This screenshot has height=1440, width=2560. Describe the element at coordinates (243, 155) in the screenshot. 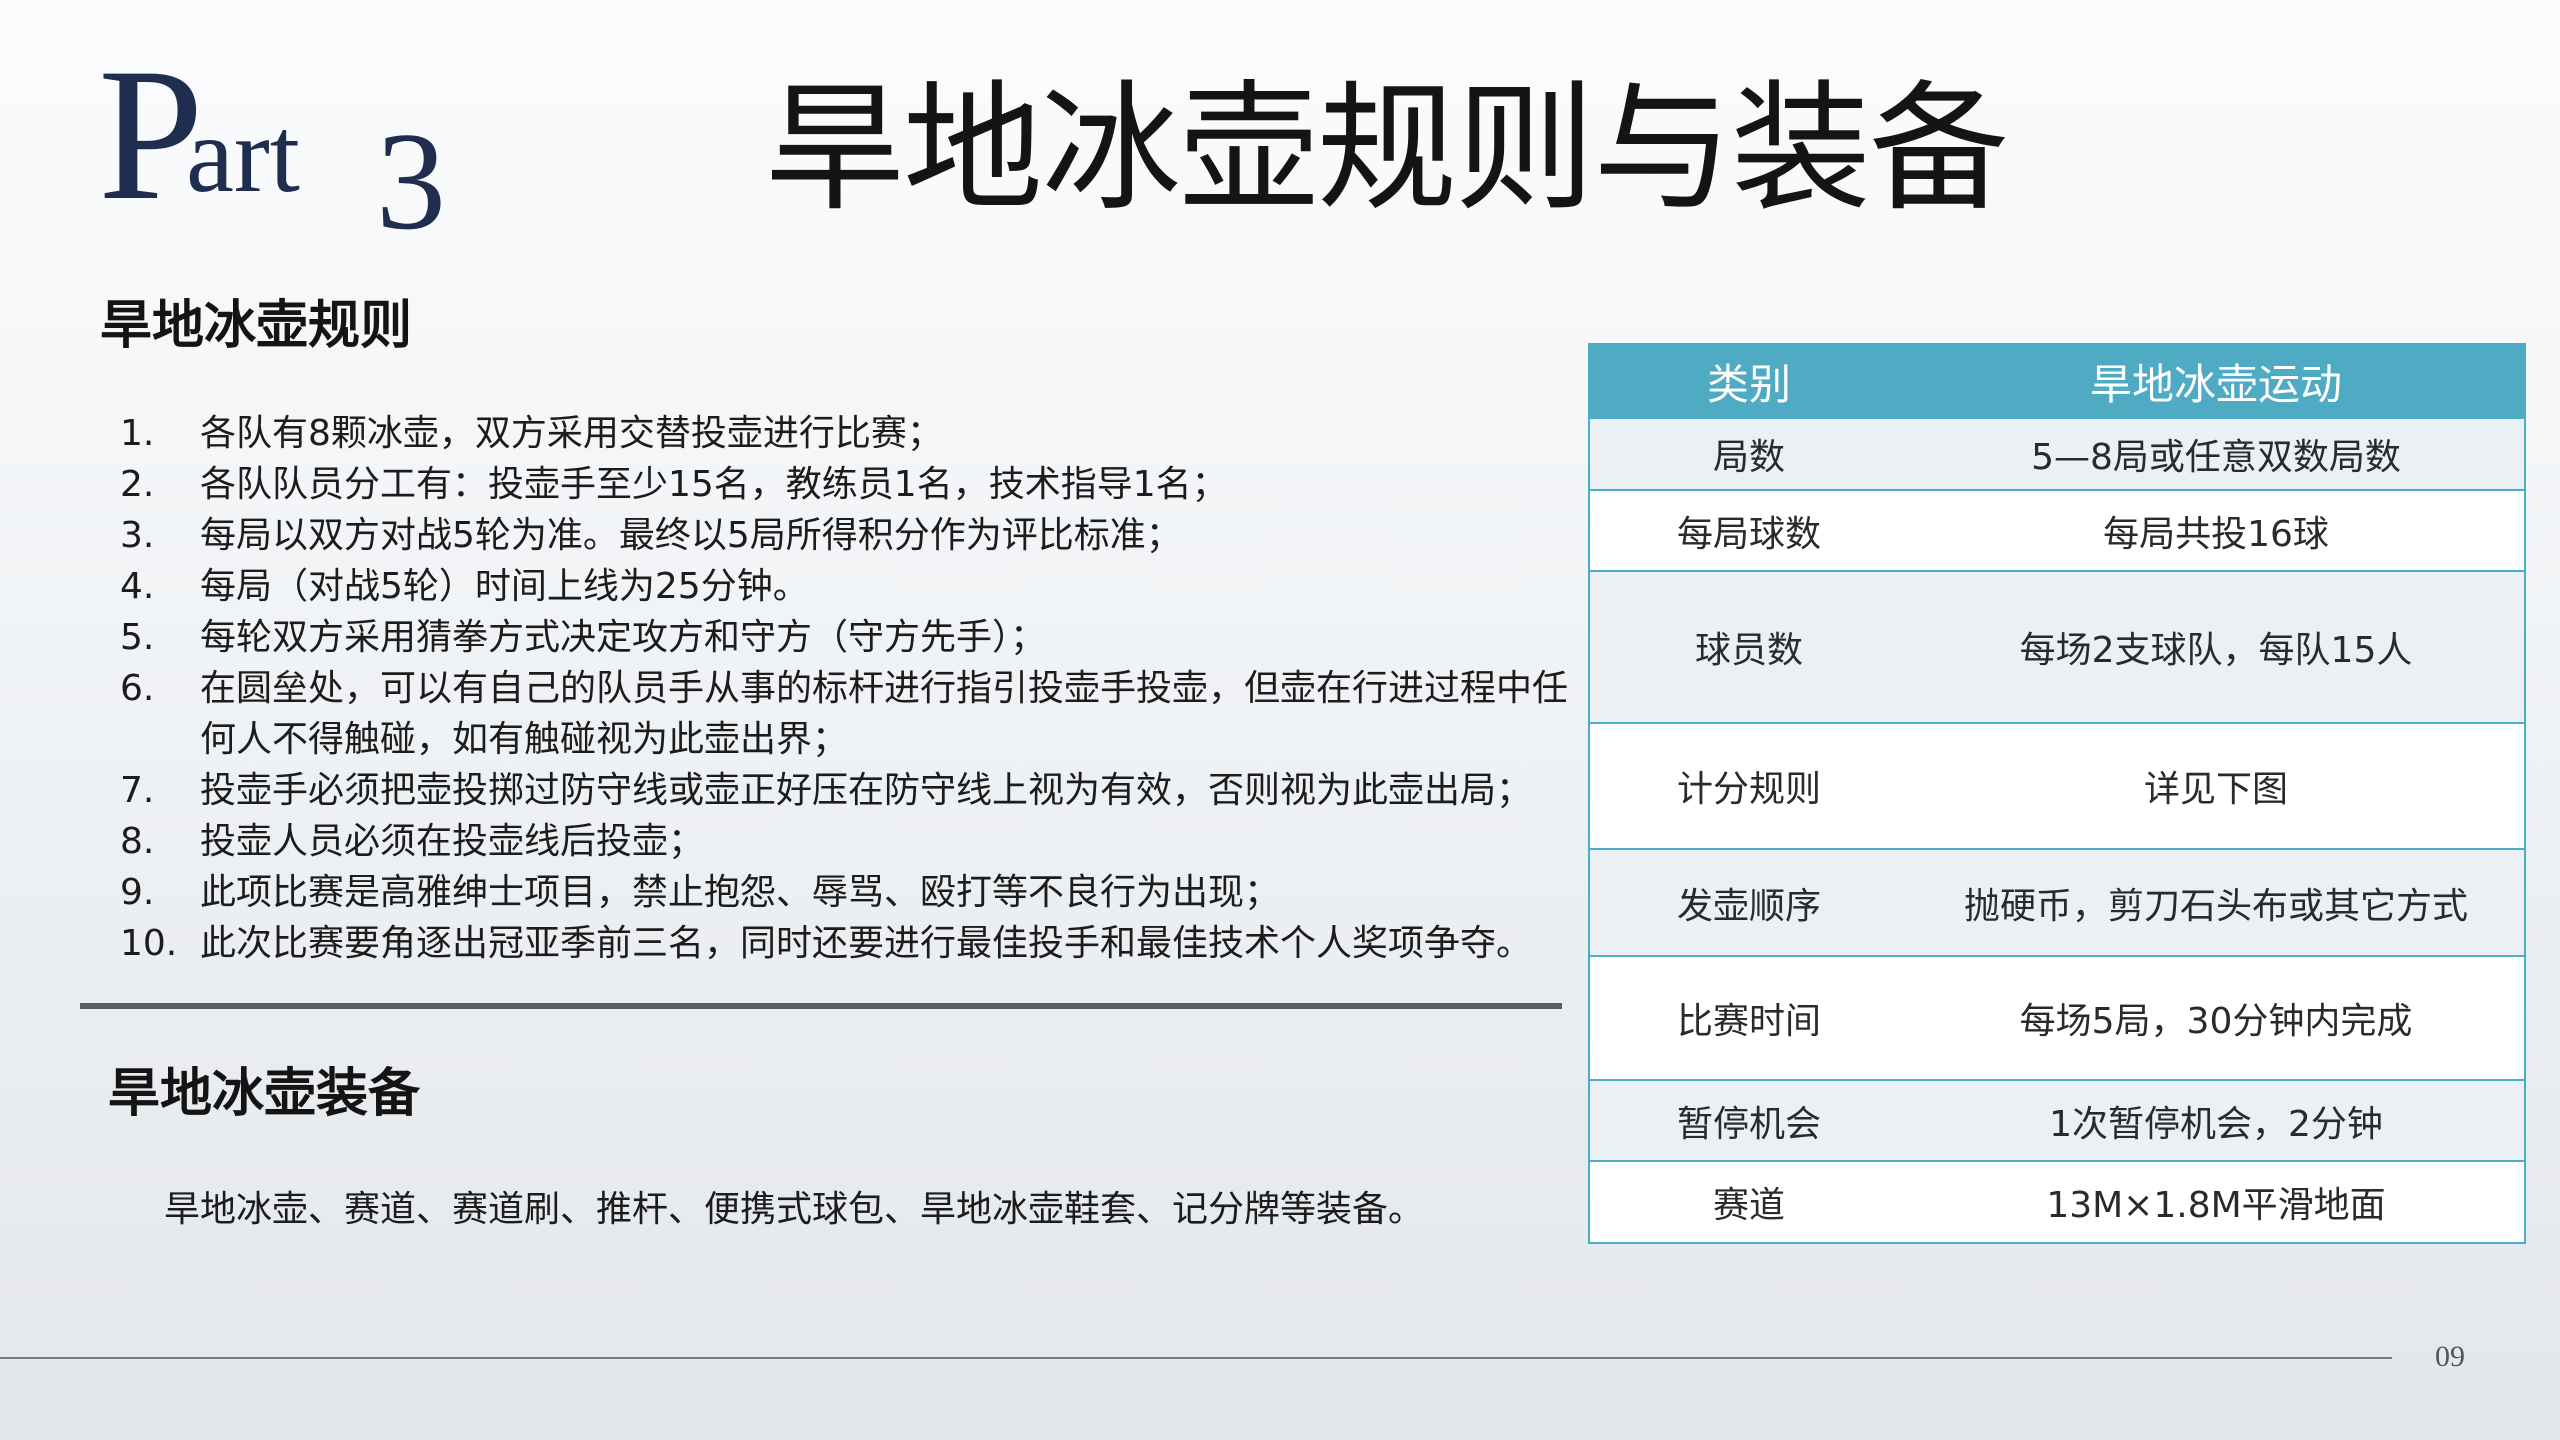

I see `part-word-art: art` at that location.